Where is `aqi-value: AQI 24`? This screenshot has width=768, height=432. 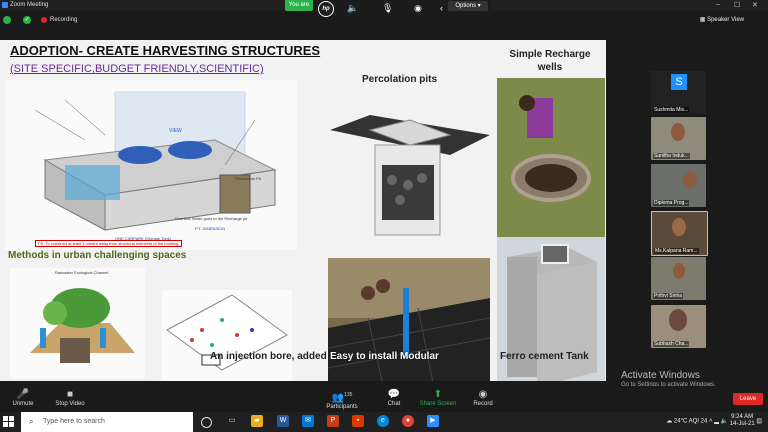
aqi-value: AQI 24 is located at coordinates (698, 421).